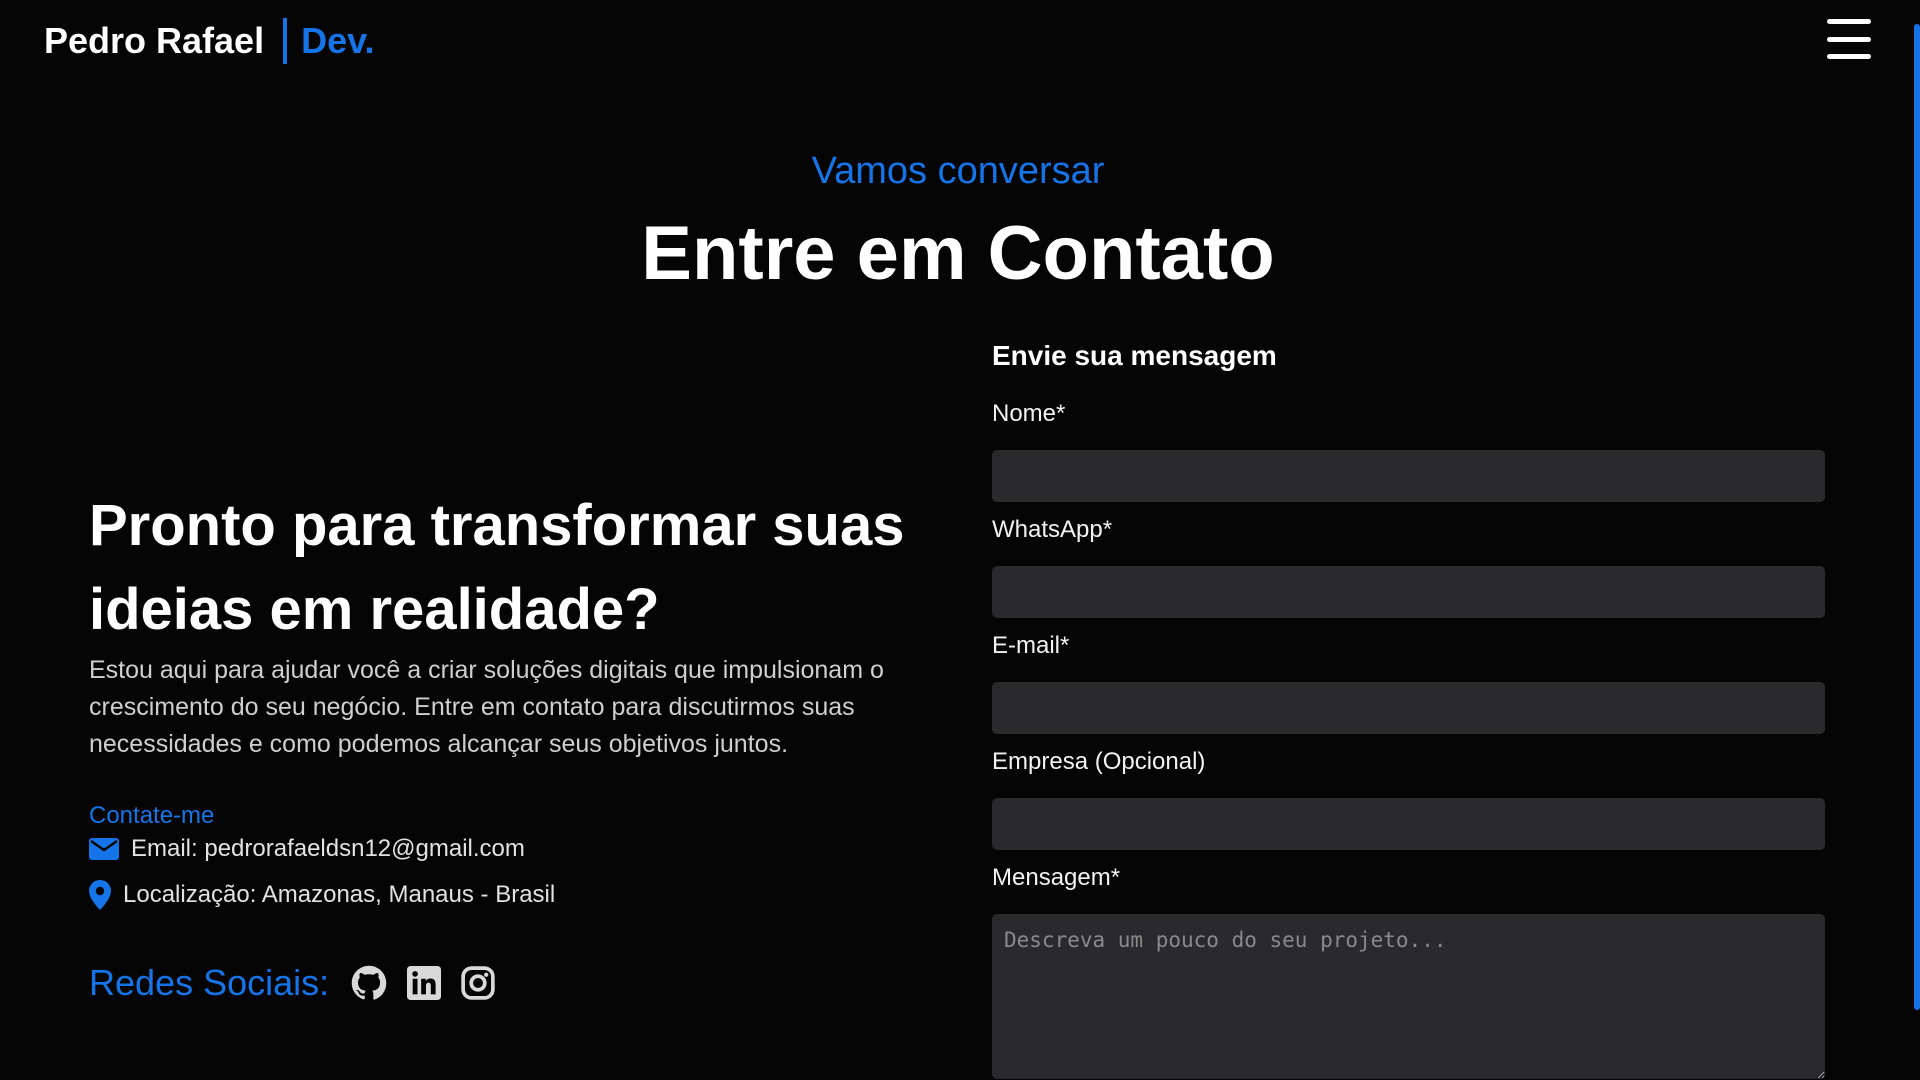 The image size is (1920, 1080). I want to click on email-label: E-mail*, so click(1031, 645).